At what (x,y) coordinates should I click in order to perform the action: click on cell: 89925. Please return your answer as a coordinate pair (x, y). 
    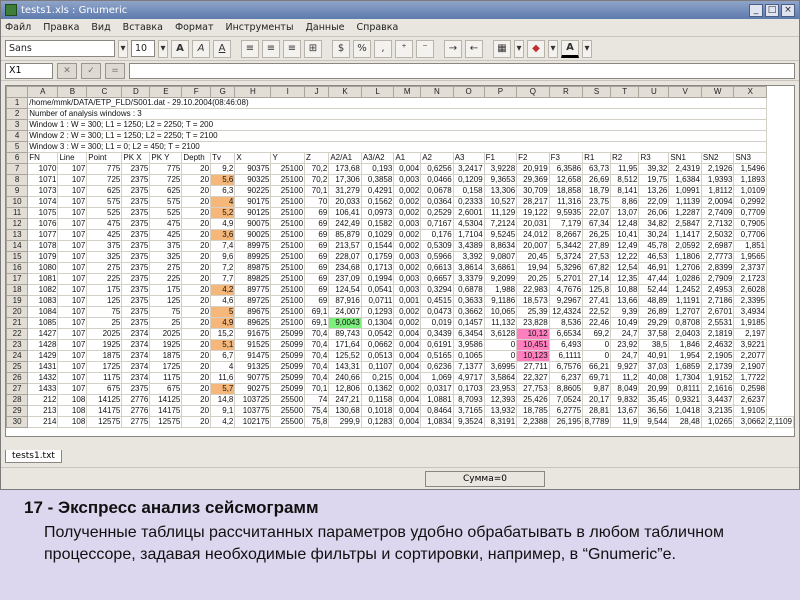
    Looking at the image, I should click on (253, 257).